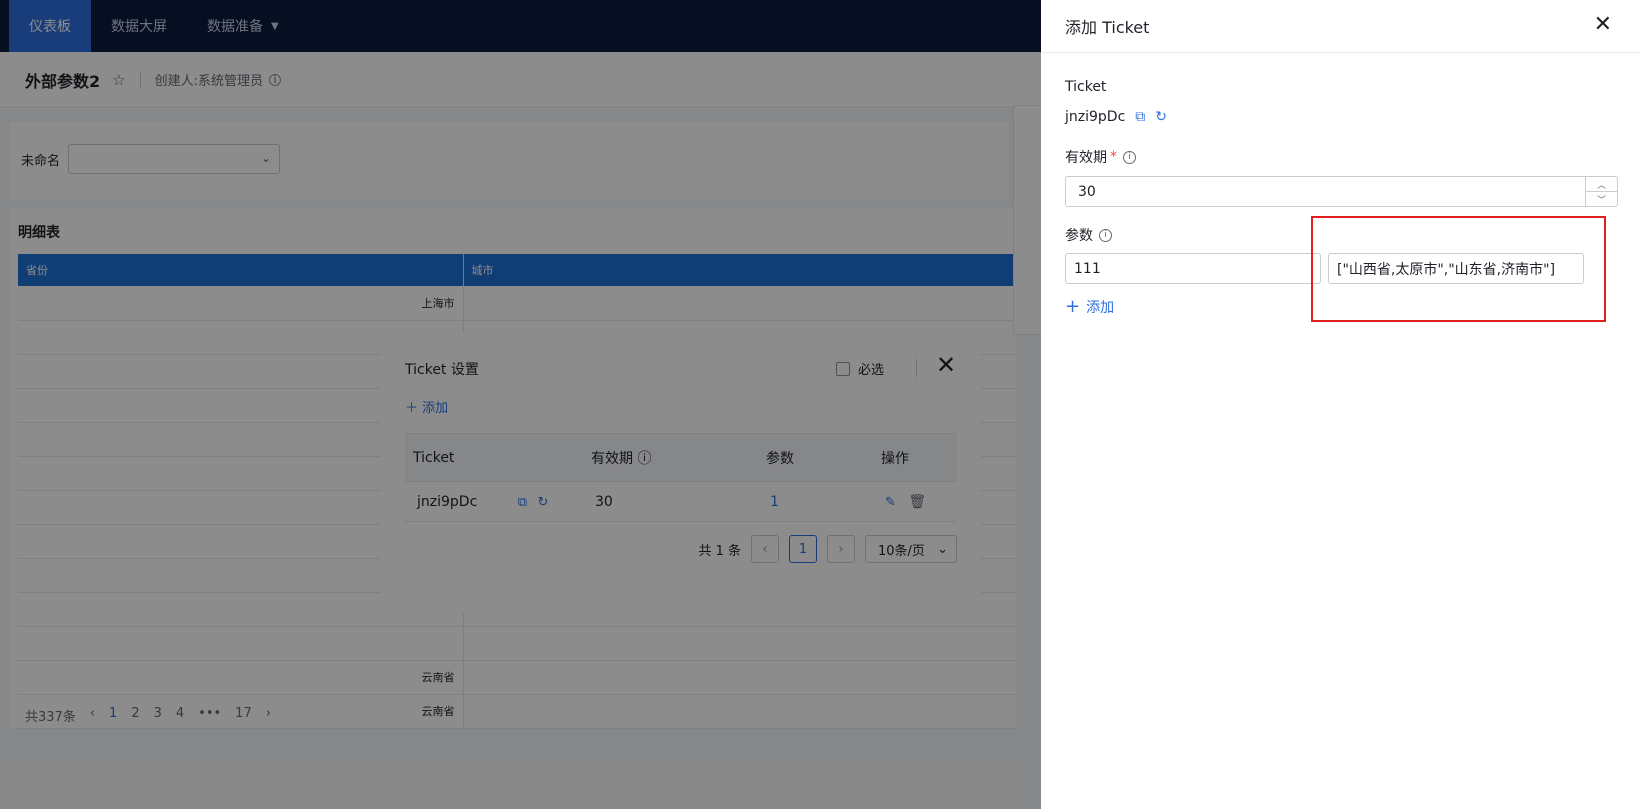  I want to click on add-param-label: 添加, so click(1100, 308).